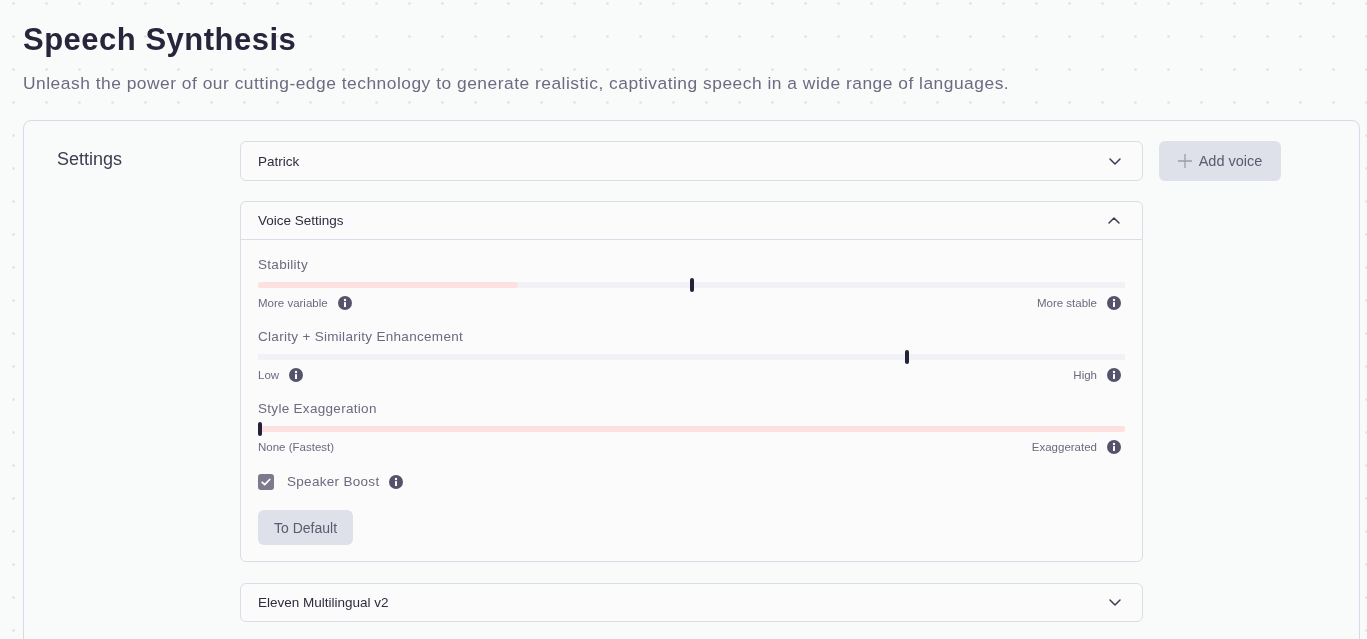 The image size is (1367, 639). Describe the element at coordinates (293, 303) in the screenshot. I see `slider-min-label: More variable` at that location.